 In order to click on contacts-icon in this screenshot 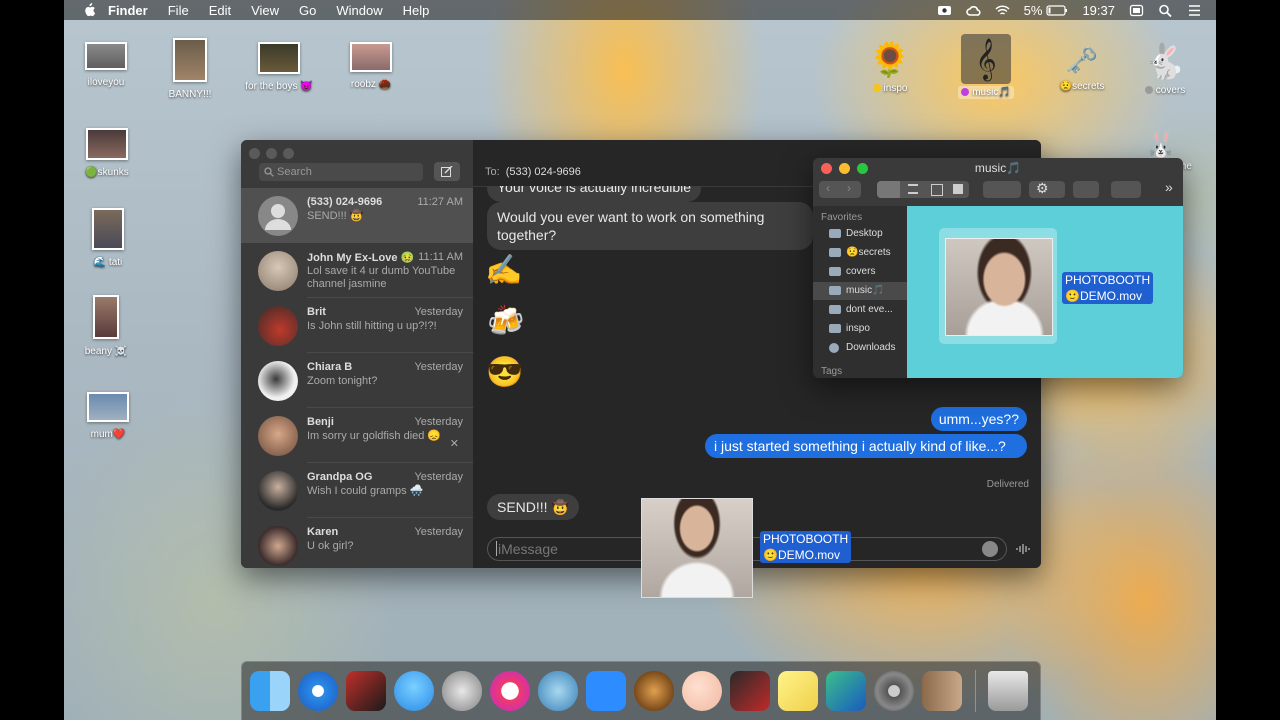, I will do `click(942, 691)`.